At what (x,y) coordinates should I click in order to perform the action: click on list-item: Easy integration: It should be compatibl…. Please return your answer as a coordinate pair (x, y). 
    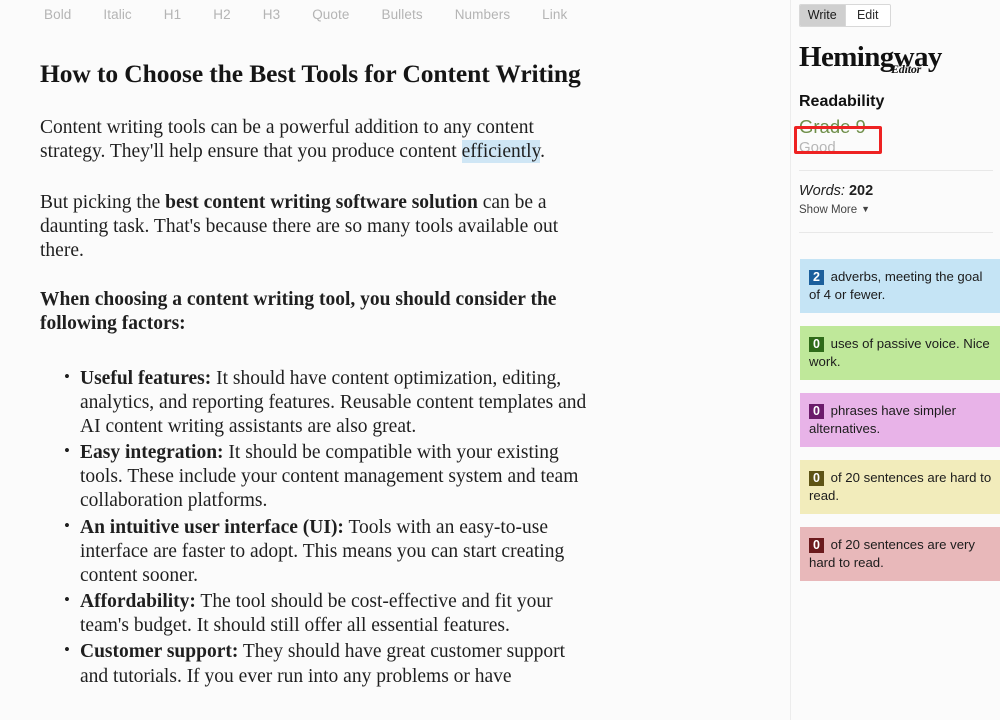
    Looking at the image, I should click on (327, 477).